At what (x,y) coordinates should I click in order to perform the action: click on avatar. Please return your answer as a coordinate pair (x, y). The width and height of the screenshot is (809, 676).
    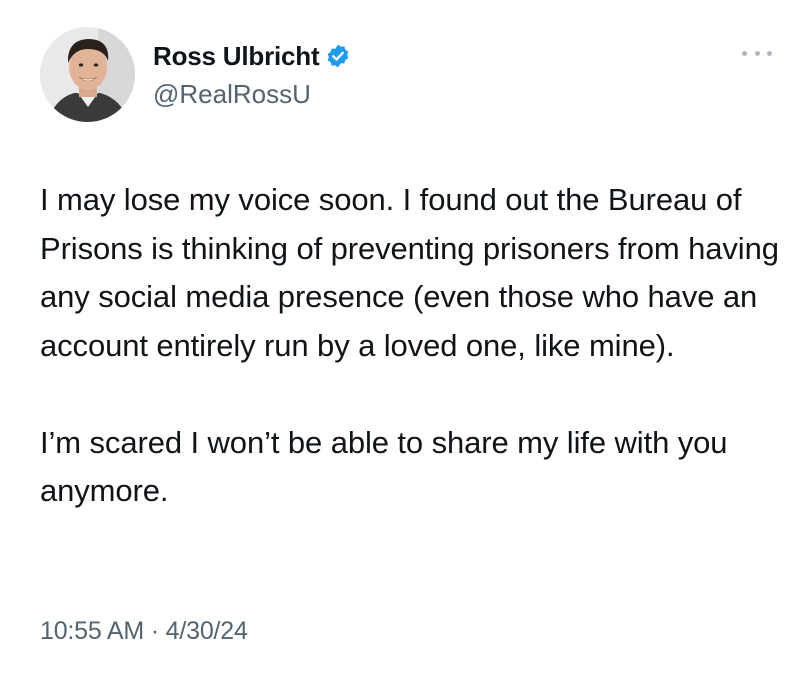
    Looking at the image, I should click on (87, 74).